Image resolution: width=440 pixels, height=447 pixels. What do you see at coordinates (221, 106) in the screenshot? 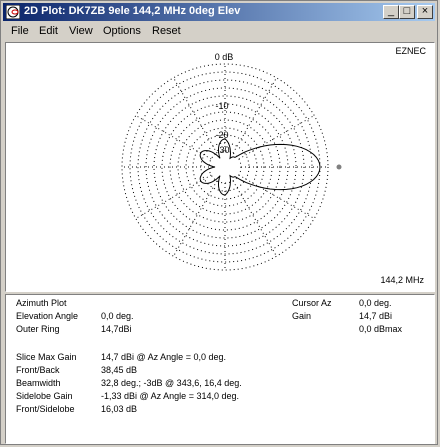
I see `ring-label-minus10: -10` at bounding box center [221, 106].